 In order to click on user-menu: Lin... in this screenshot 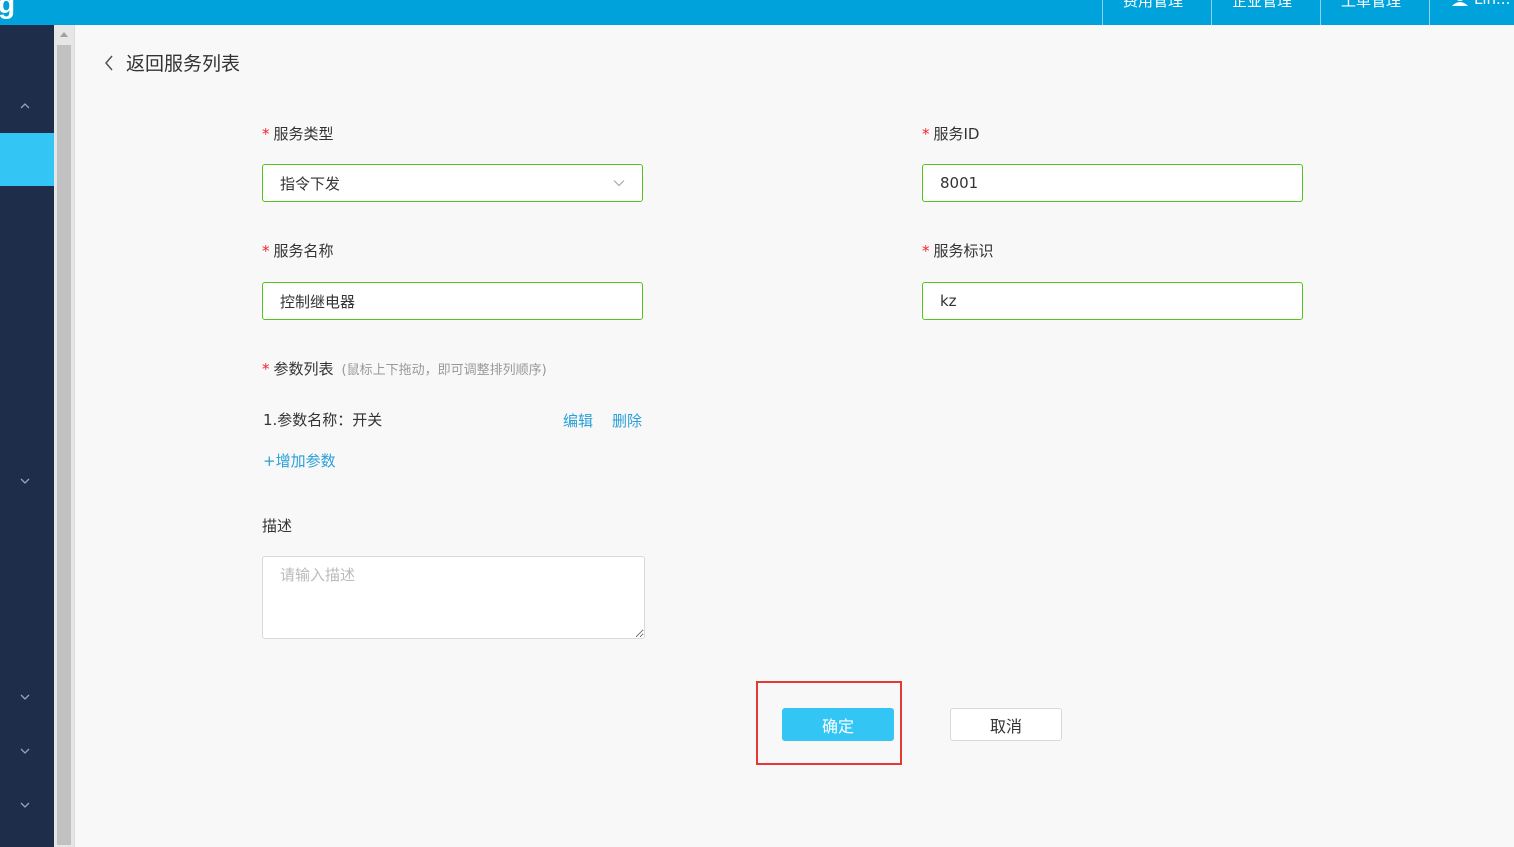, I will do `click(1471, 12)`.